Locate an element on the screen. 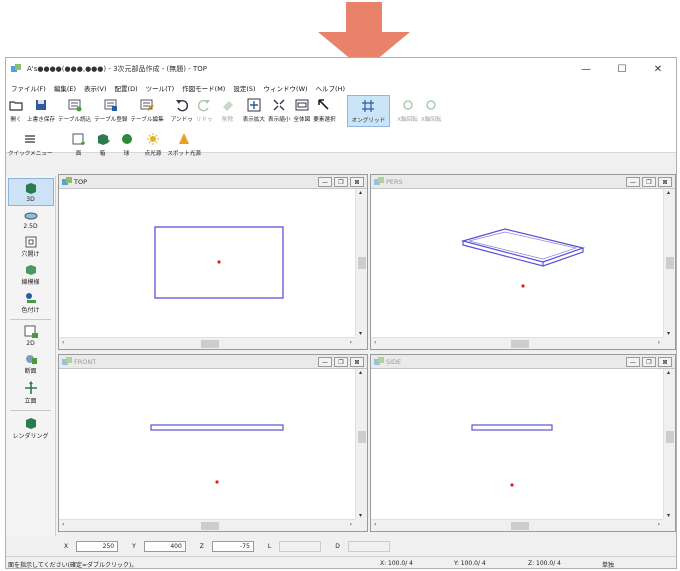 The image size is (680, 571). zoom-out-button: 表示縮小 is located at coordinates (279, 109).